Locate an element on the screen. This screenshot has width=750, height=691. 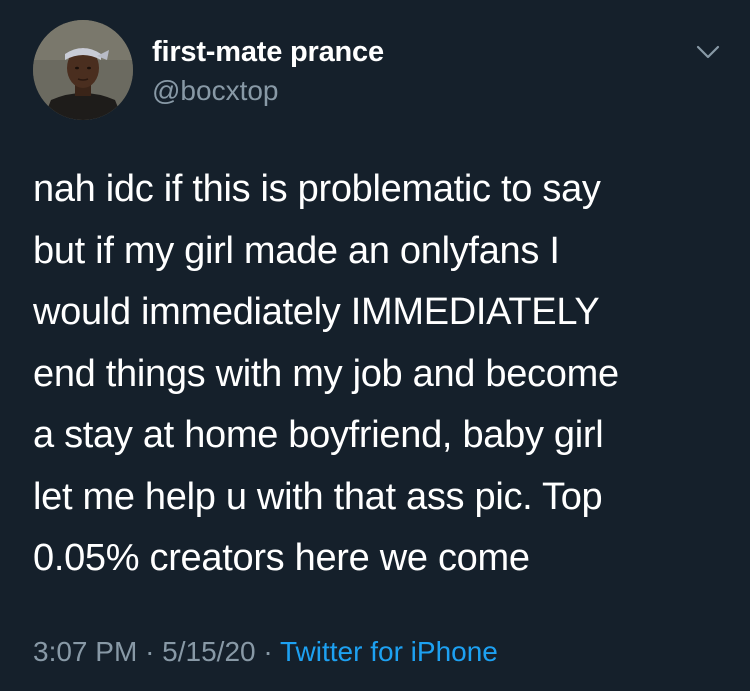
profile-photo-icon is located at coordinates (83, 70).